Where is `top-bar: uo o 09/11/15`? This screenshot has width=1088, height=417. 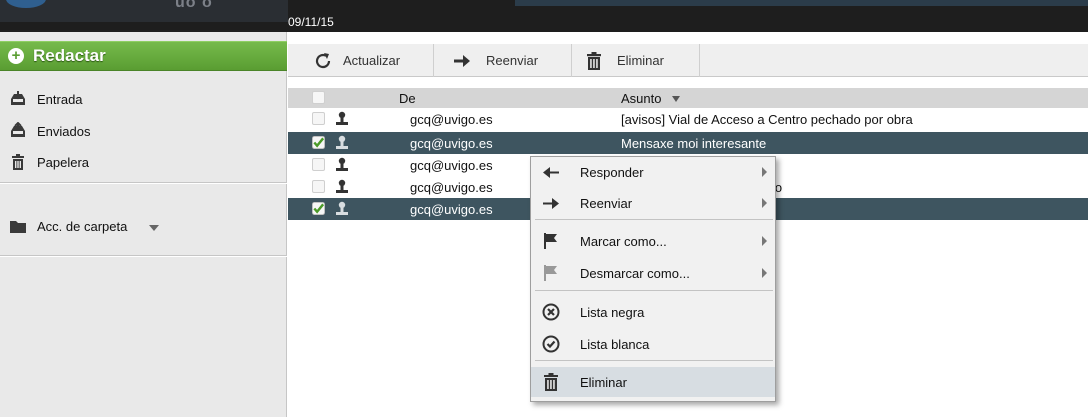
top-bar: uo o 09/11/15 is located at coordinates (544, 16).